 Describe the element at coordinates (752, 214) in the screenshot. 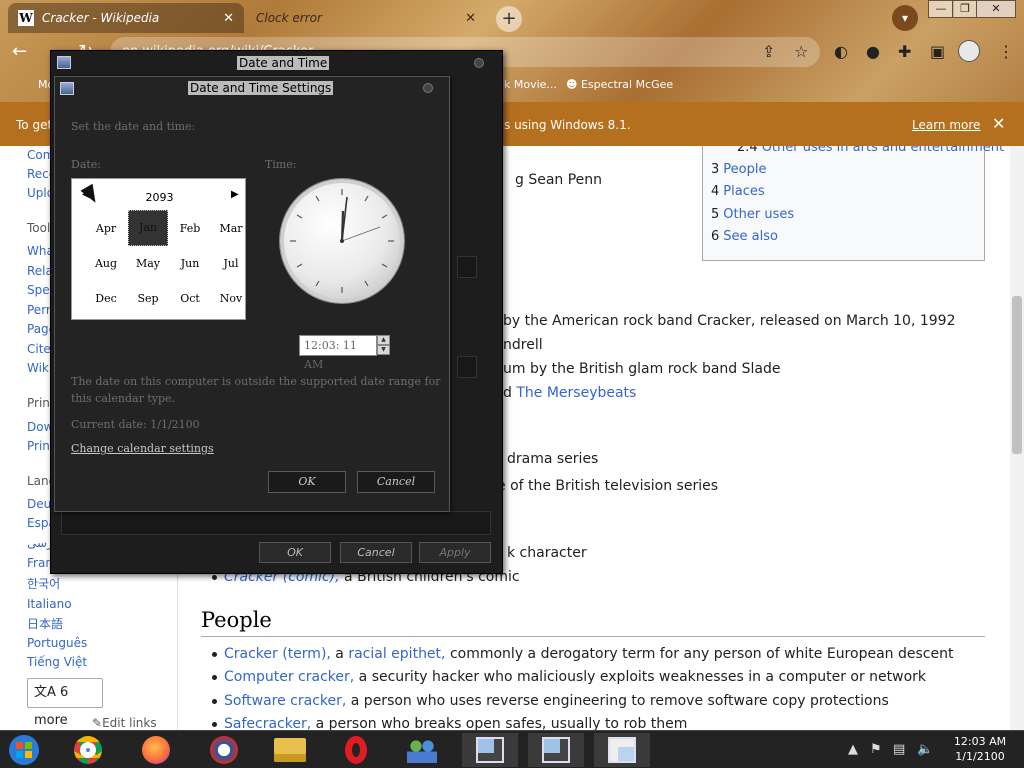

I see `toc-item: 5 Other uses` at that location.